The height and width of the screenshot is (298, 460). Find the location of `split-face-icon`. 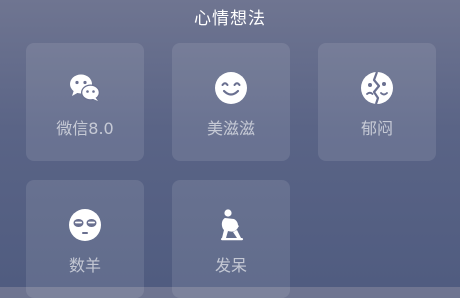

split-face-icon is located at coordinates (377, 88).